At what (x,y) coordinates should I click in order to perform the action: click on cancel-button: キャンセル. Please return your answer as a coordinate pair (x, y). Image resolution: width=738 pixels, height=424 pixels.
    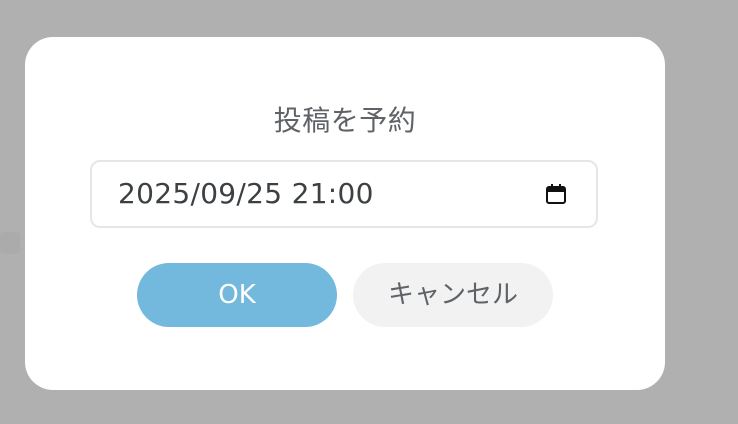
    Looking at the image, I should click on (453, 295).